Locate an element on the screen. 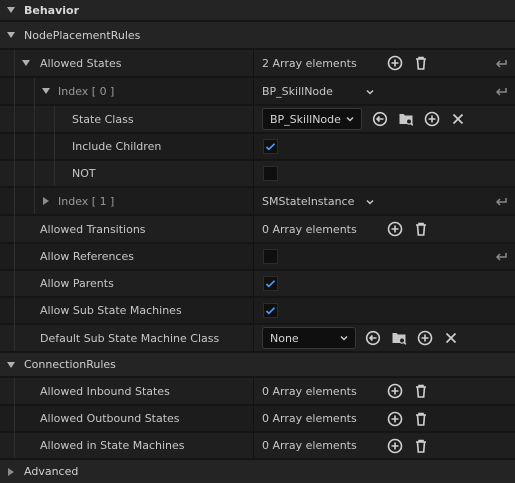 The image size is (515, 483). allow-sub-state-machines-checkbox is located at coordinates (270, 310).